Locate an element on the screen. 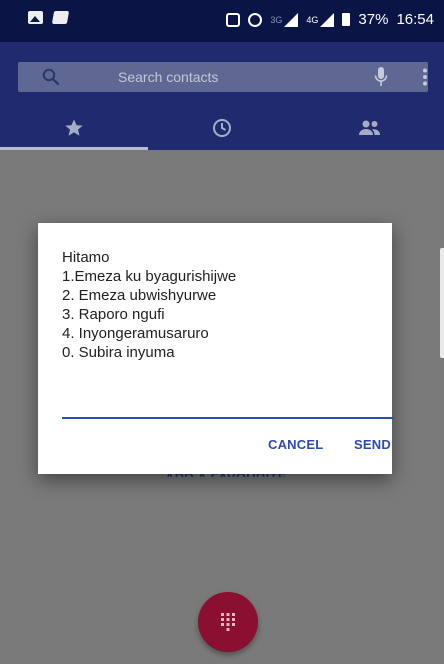 The height and width of the screenshot is (664, 444). tab-bar is located at coordinates (222, 128).